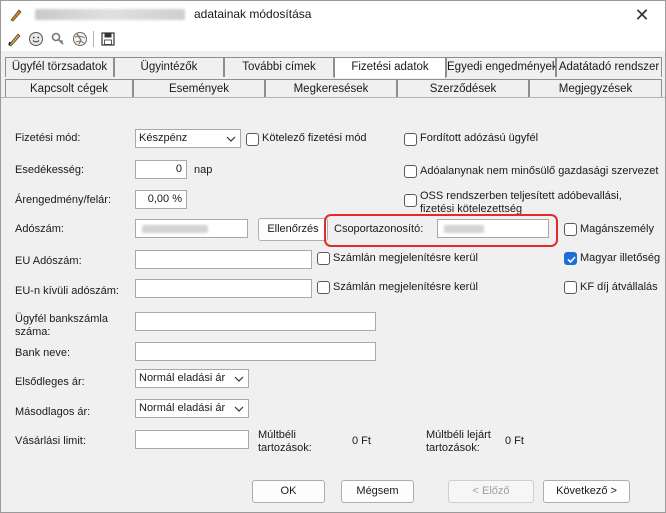 The image size is (666, 513). I want to click on secondary-price-value: Normál eladási ár, so click(182, 408).